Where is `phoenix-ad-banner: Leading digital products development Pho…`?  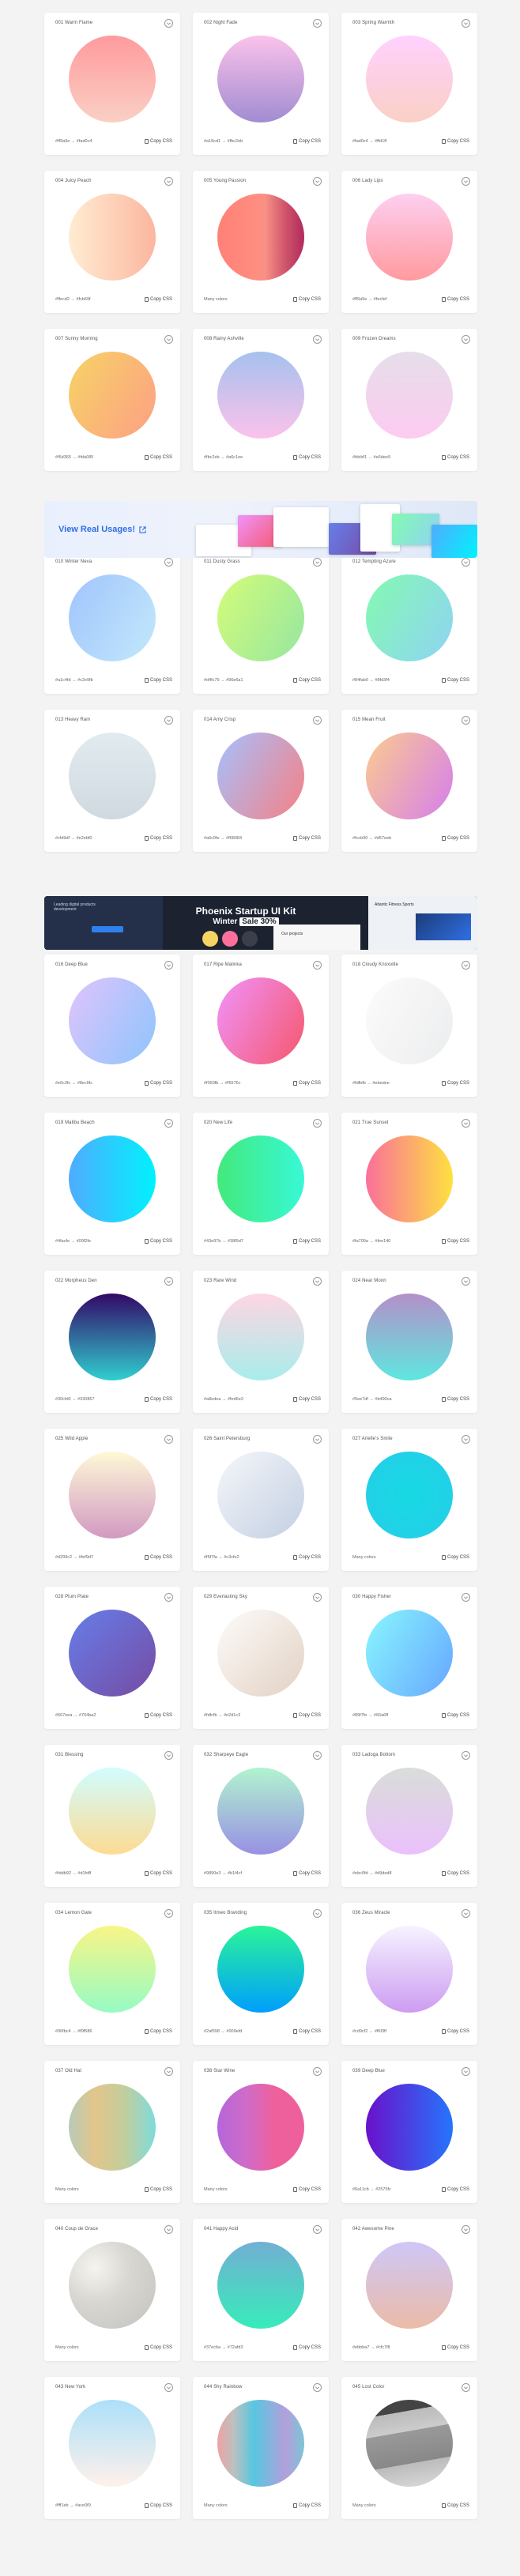
phoenix-ad-banner: Leading digital products development Pho… is located at coordinates (260, 923).